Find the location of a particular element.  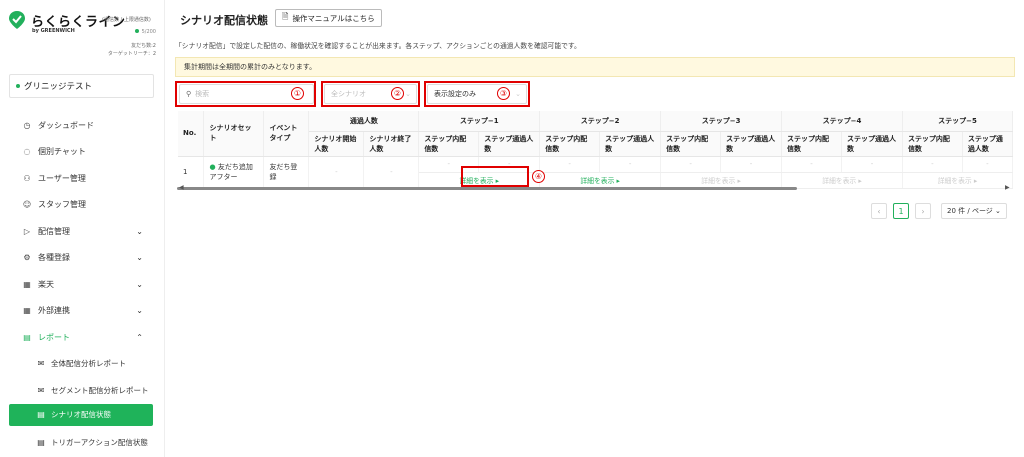

brand-byline: by GREENWICH is located at coordinates (53, 31).